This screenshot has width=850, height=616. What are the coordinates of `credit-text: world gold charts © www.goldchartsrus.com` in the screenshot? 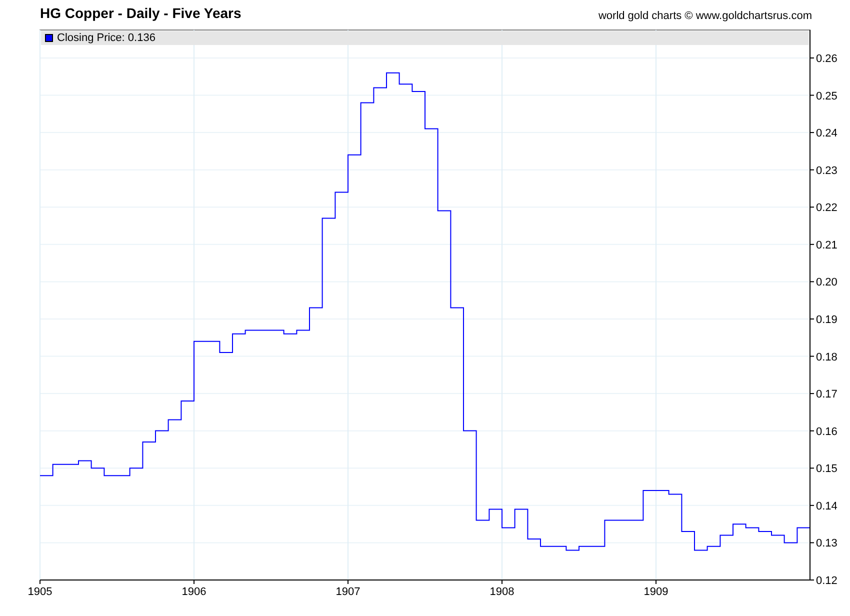 It's located at (705, 16).